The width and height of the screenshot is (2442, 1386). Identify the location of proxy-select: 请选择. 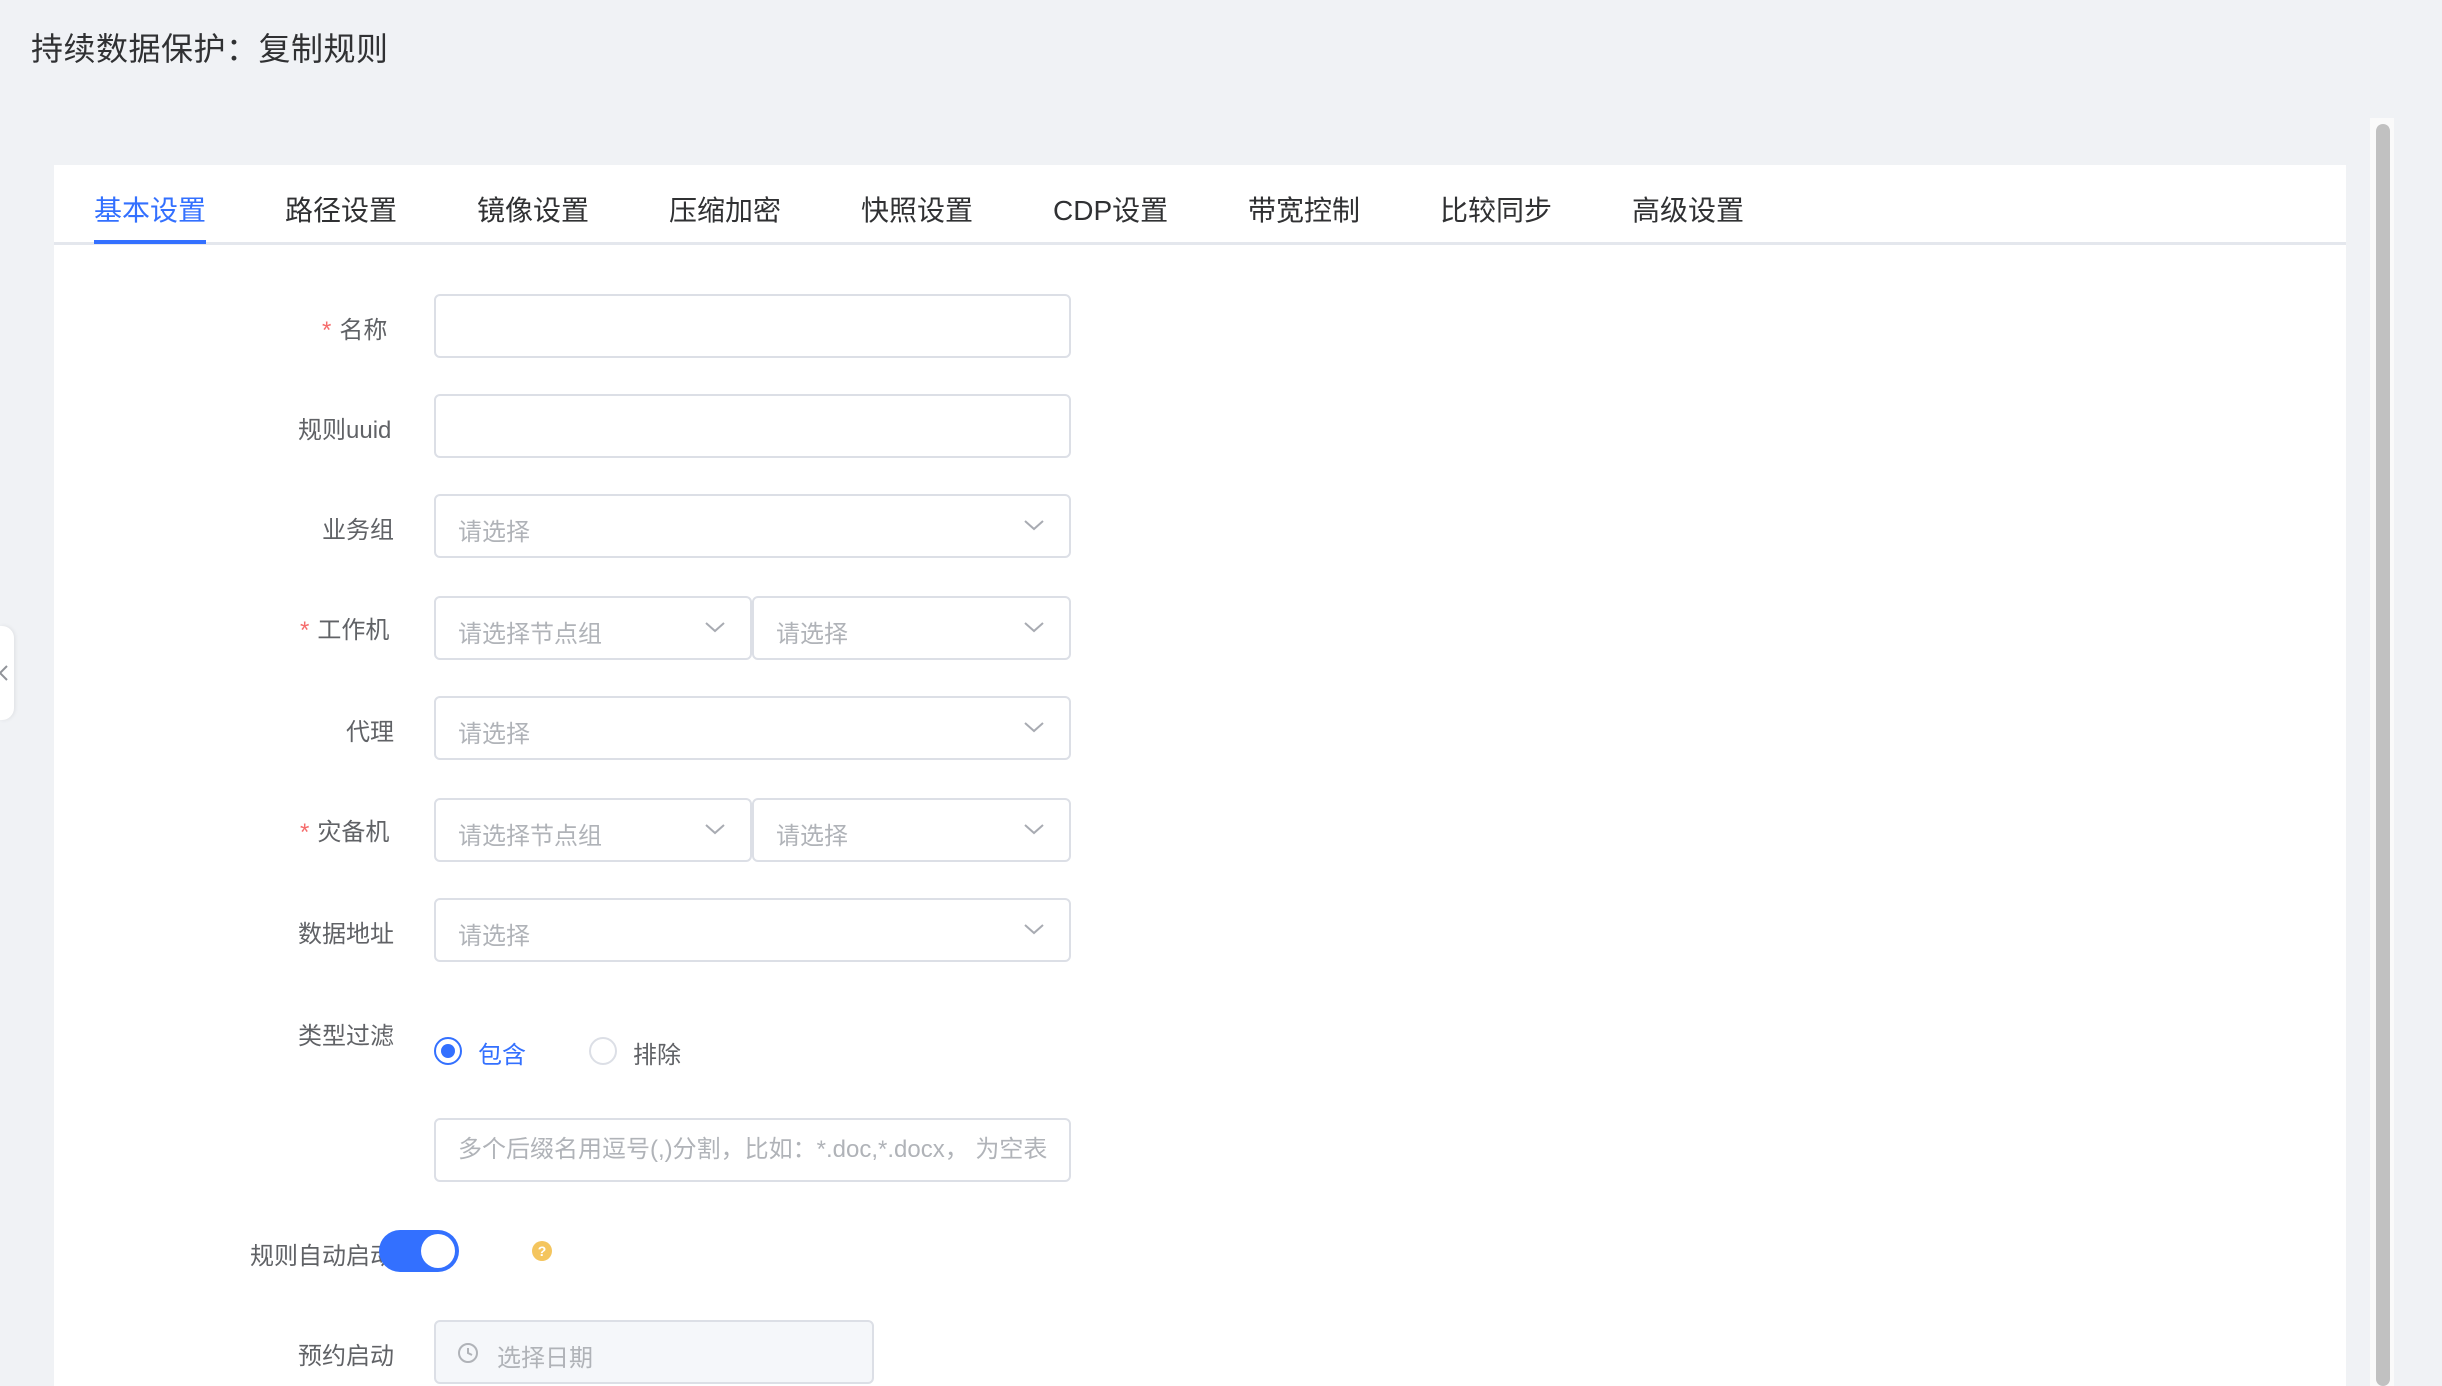
(752, 728).